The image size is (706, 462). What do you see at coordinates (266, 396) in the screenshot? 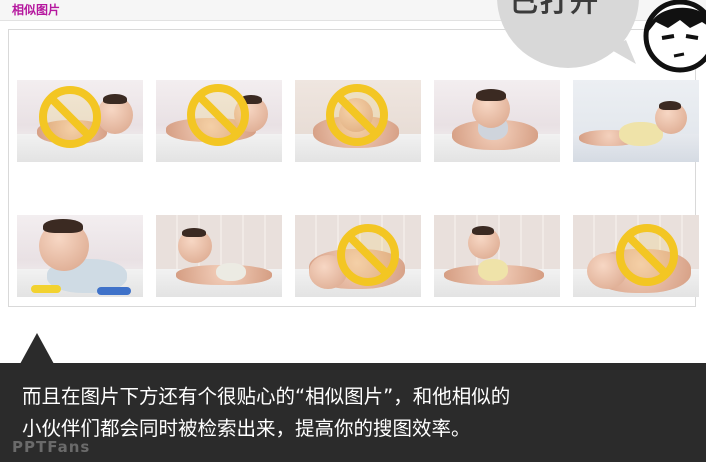
I see `caption-line-1: 而且在图片下方还有个很贴心的“相似图片”，和他相似的` at bounding box center [266, 396].